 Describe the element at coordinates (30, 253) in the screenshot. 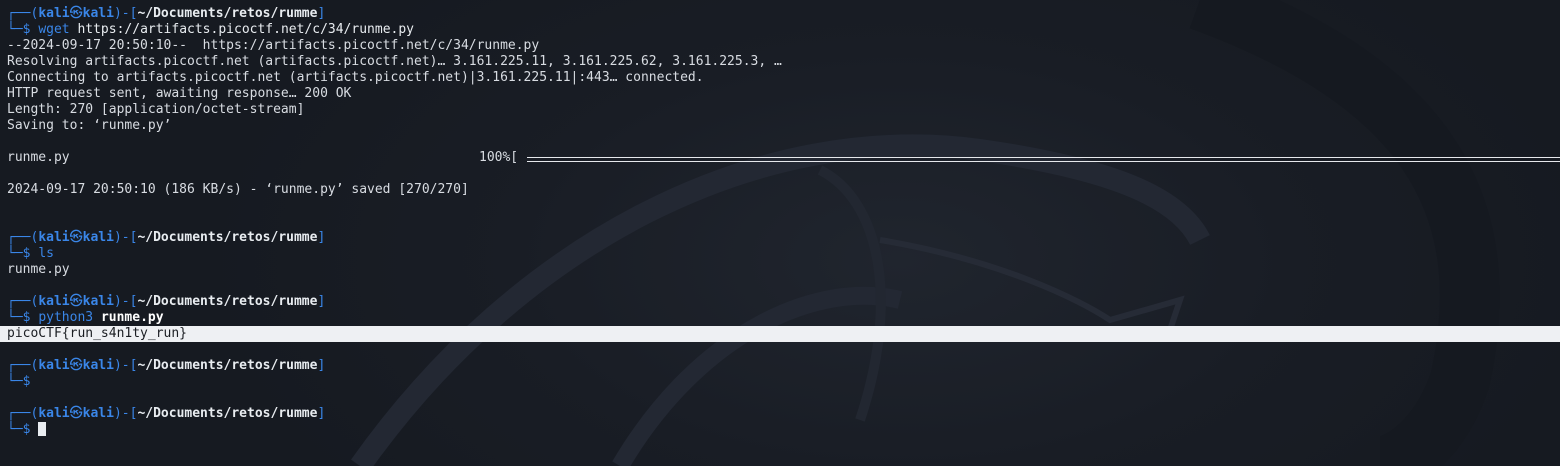

I see `prompt-command: └─$ ls` at that location.